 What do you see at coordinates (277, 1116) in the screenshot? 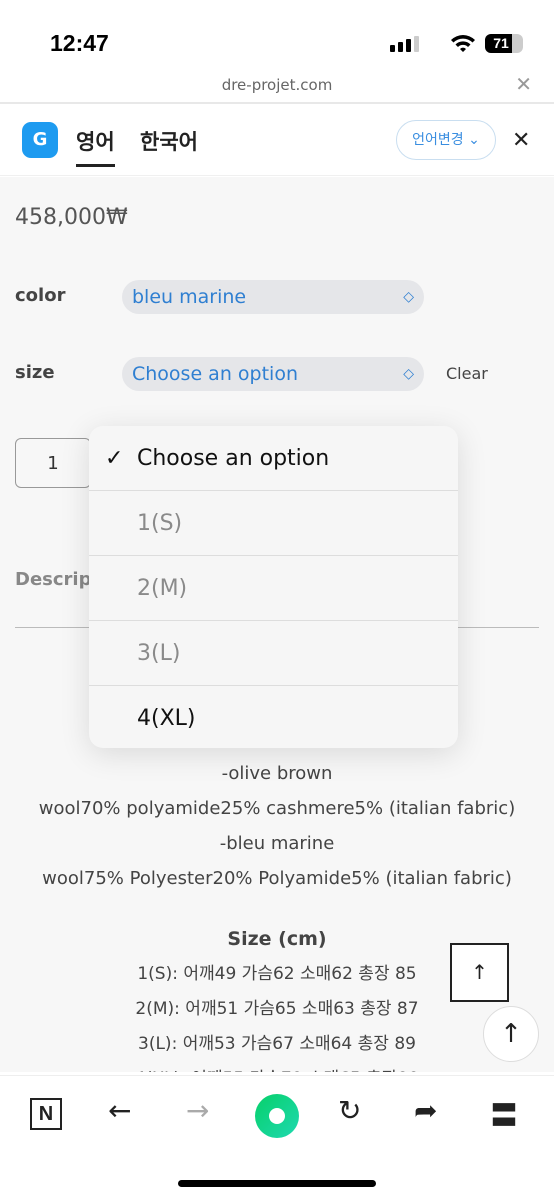
I see `green-home-icon` at bounding box center [277, 1116].